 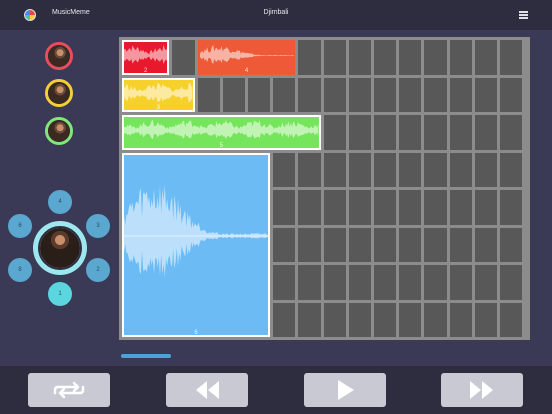 I want to click on clip-6: 6, so click(x=196, y=244).